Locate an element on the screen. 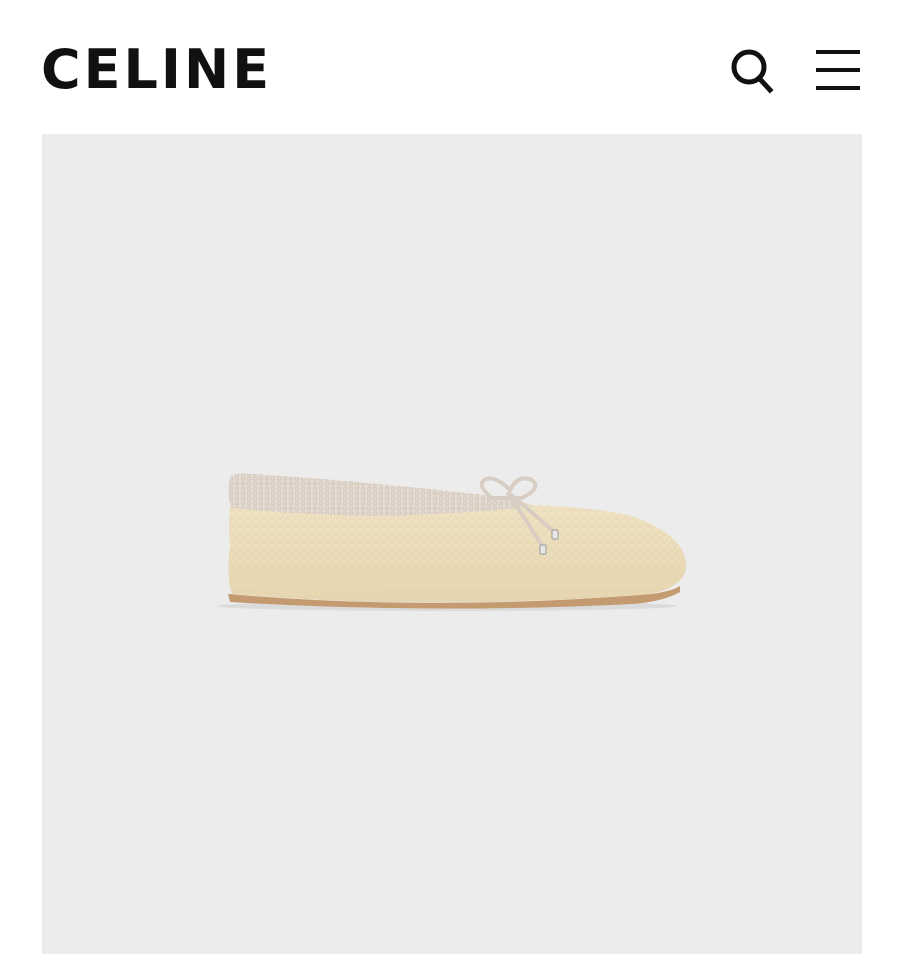  site-header: CELINE is located at coordinates (452, 67).